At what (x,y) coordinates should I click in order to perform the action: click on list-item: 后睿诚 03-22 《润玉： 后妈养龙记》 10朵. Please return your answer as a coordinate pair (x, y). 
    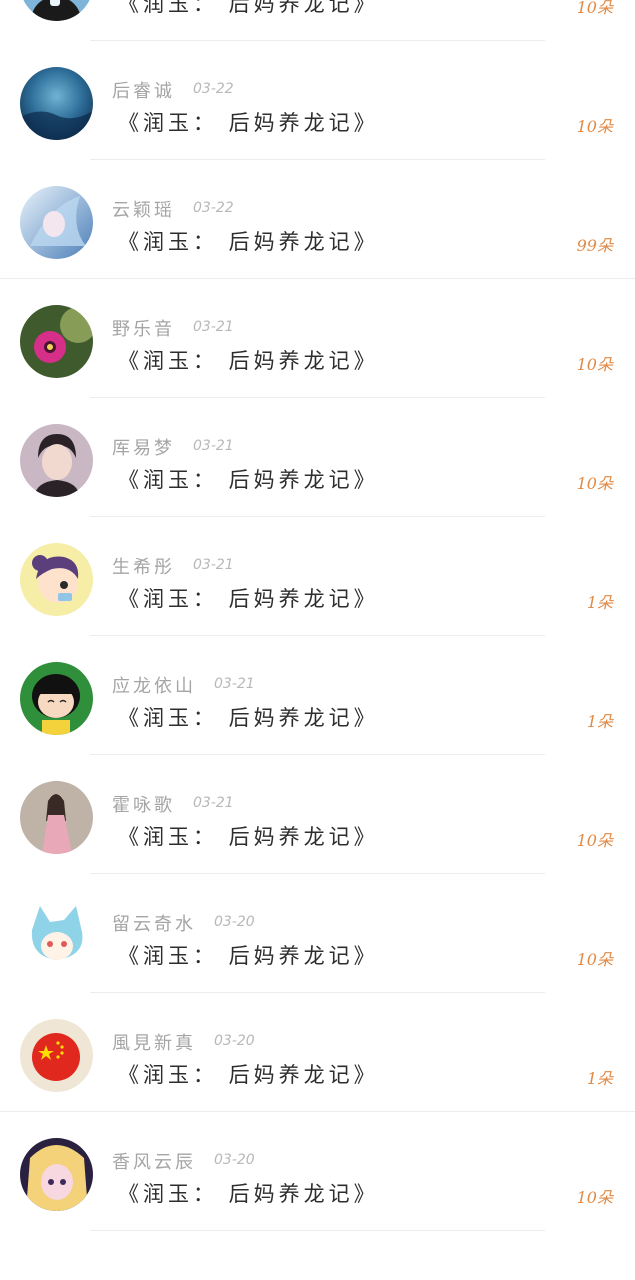
    Looking at the image, I should click on (317, 100).